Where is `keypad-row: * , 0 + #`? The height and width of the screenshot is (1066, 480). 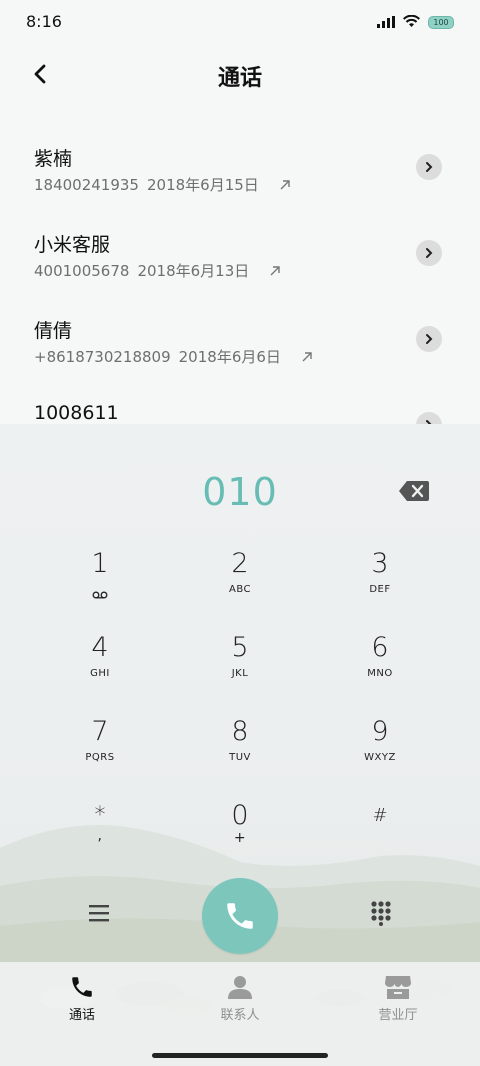
keypad-row: * , 0 + # is located at coordinates (240, 842).